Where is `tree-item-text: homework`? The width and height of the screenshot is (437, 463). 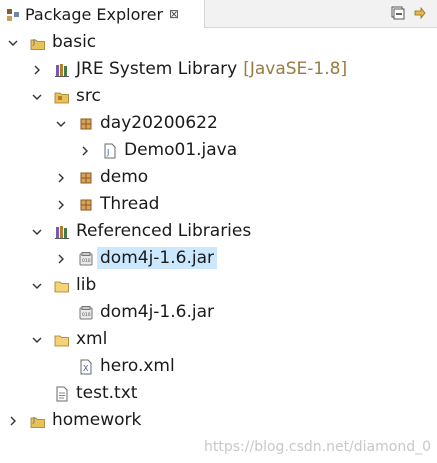 tree-item-text: homework is located at coordinates (97, 420).